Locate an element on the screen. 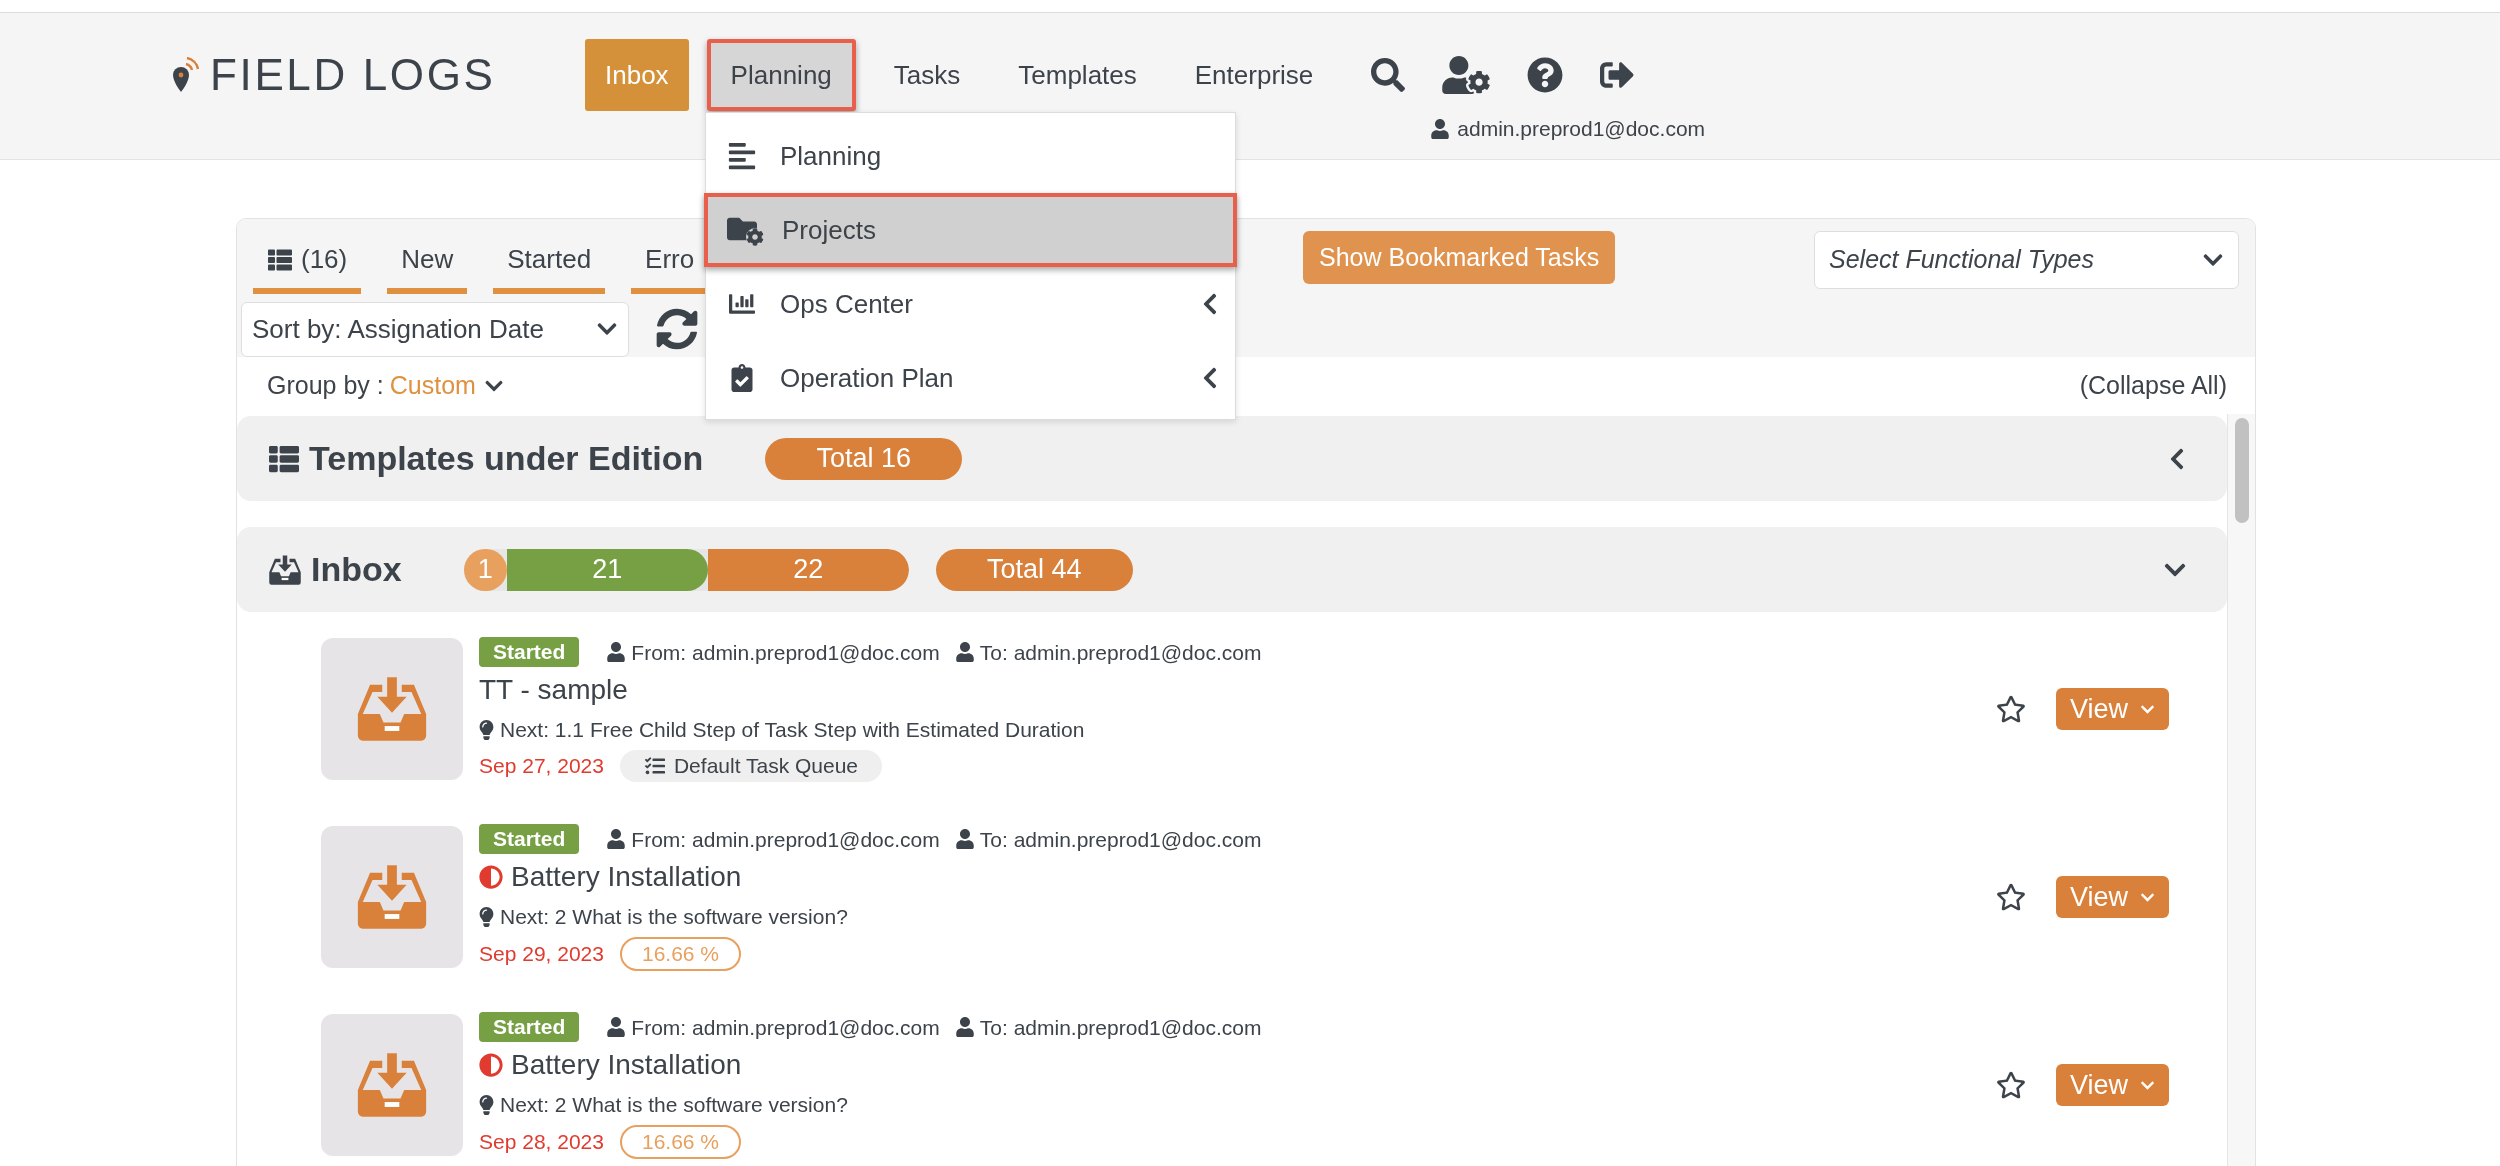 The height and width of the screenshot is (1166, 2500). group-by-label: Group by : is located at coordinates (325, 385).